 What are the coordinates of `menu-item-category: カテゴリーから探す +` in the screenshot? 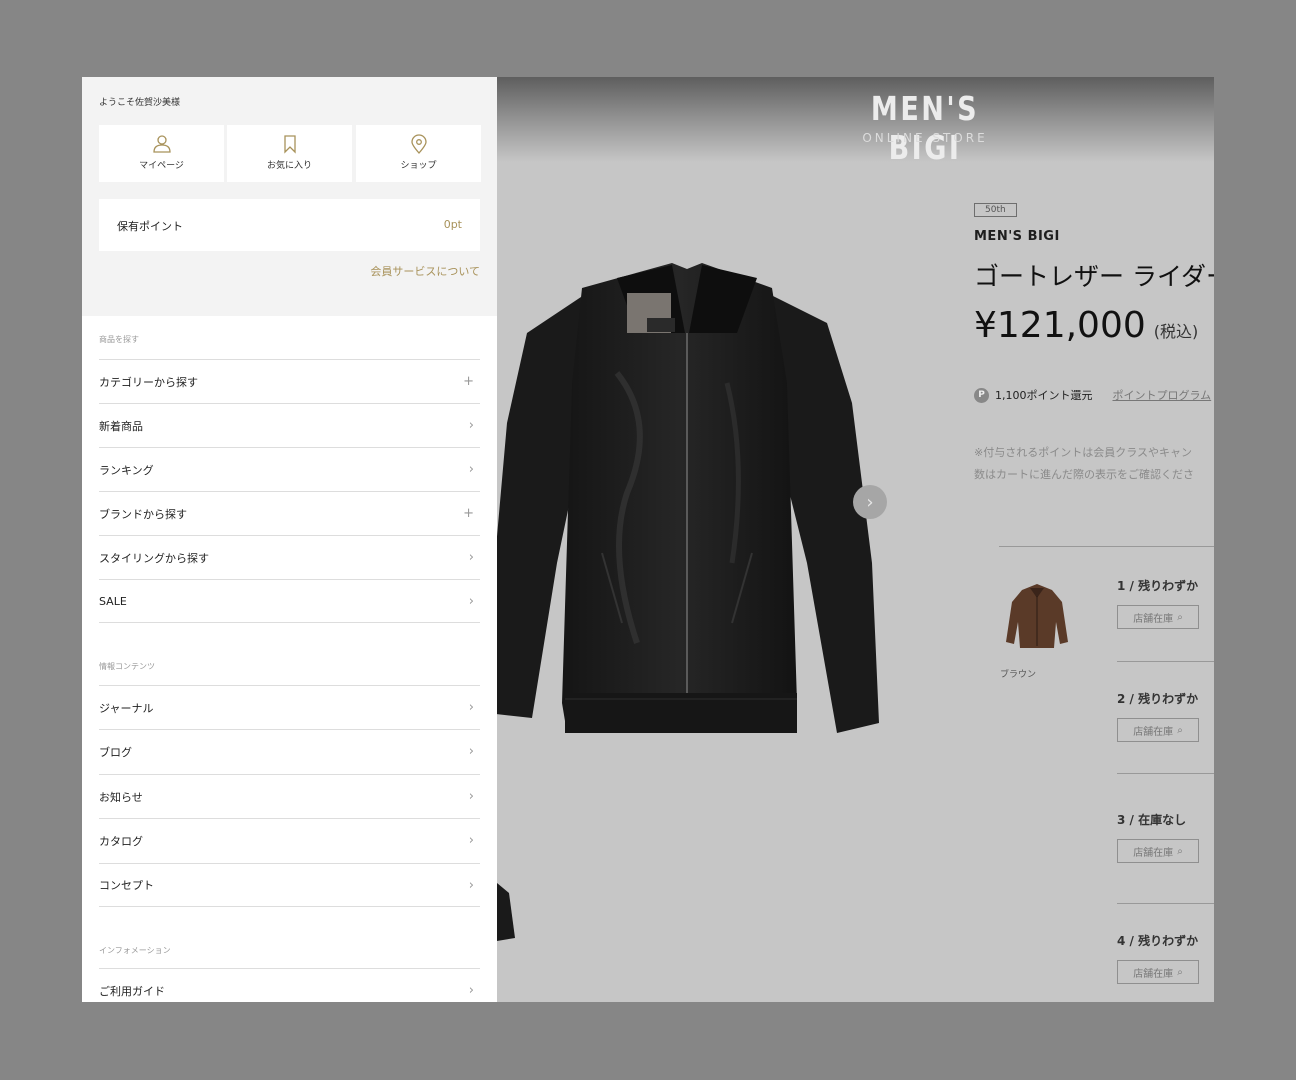 It's located at (289, 381).